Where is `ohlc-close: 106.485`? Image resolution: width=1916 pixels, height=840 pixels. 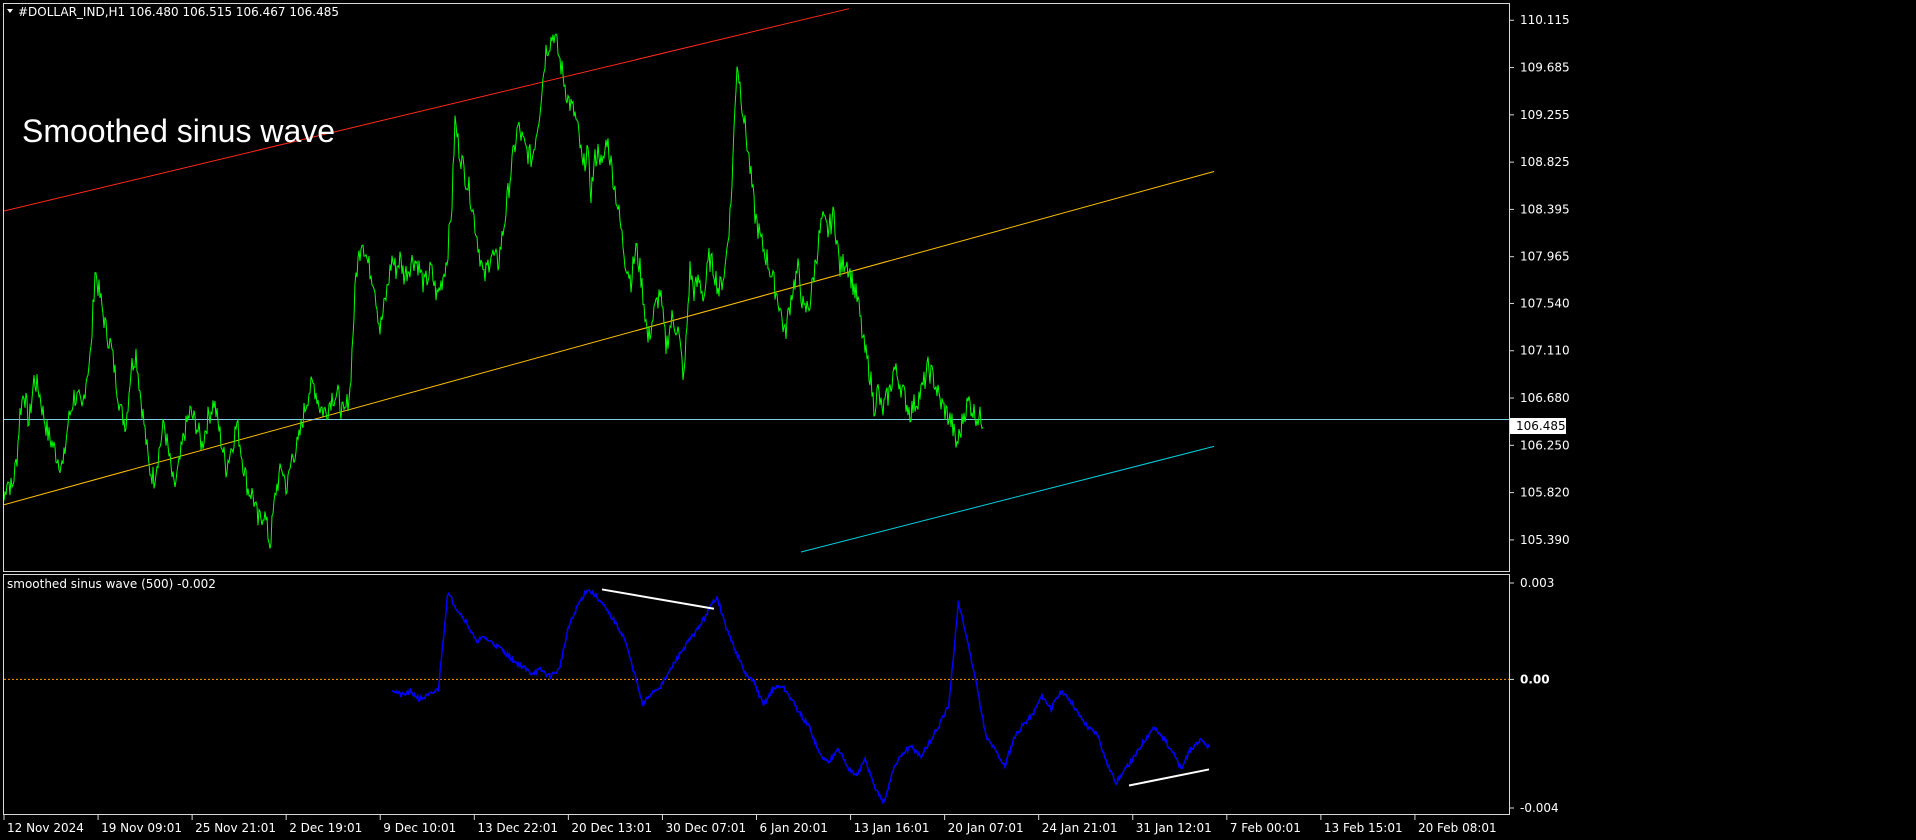
ohlc-close: 106.485 is located at coordinates (314, 12).